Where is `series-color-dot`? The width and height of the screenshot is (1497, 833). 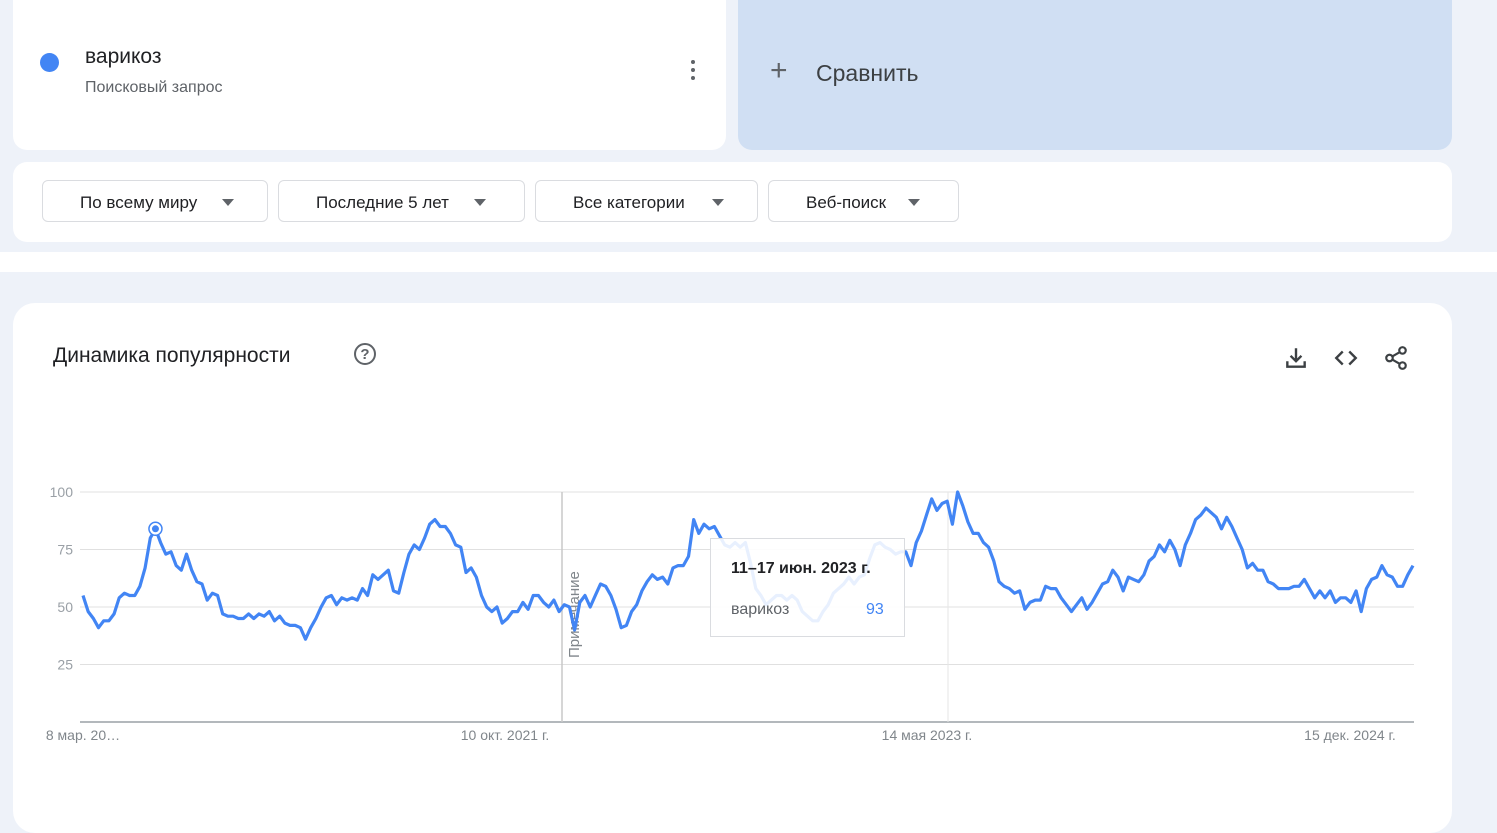
series-color-dot is located at coordinates (49, 62).